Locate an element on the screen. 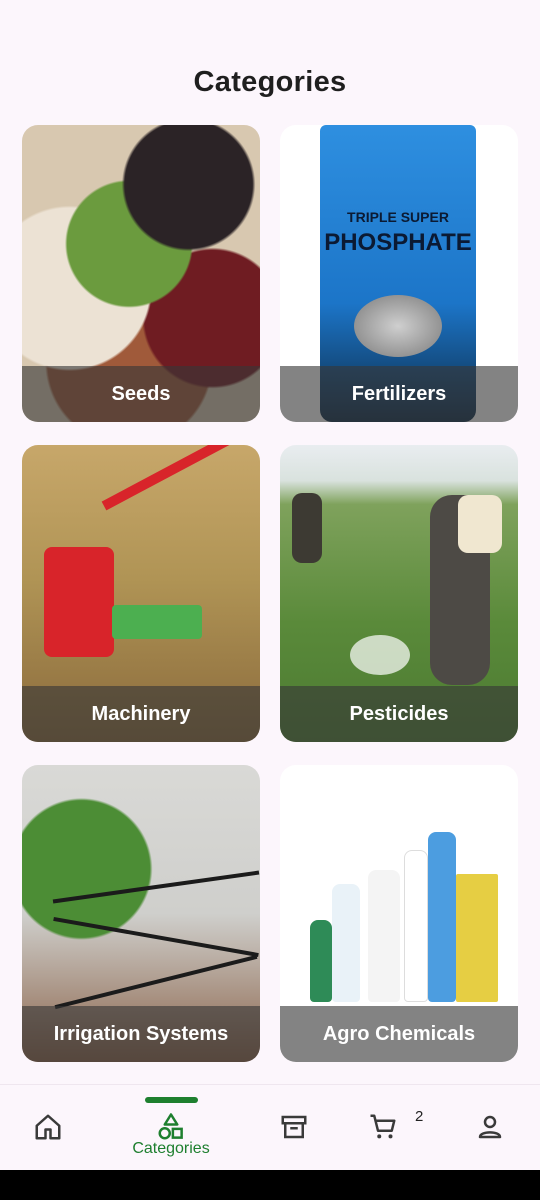 Image resolution: width=540 pixels, height=1200 pixels. category-card-irrigation-systems: Irrigation Systems is located at coordinates (141, 913).